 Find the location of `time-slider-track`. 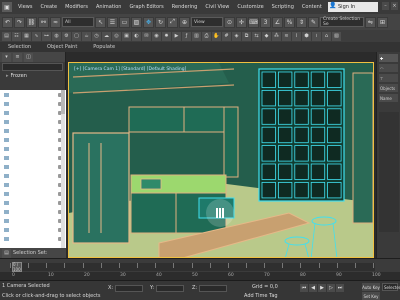

time-slider-track is located at coordinates (192, 267).